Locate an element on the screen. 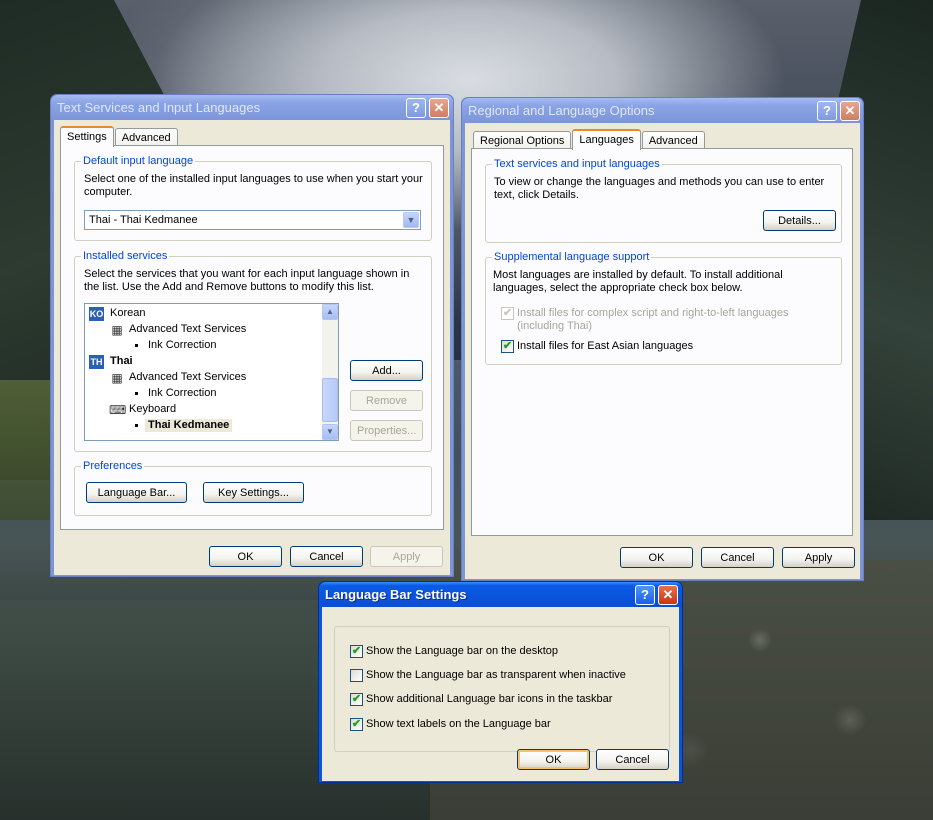 The height and width of the screenshot is (820, 933). remove-button: Remove is located at coordinates (386, 400).